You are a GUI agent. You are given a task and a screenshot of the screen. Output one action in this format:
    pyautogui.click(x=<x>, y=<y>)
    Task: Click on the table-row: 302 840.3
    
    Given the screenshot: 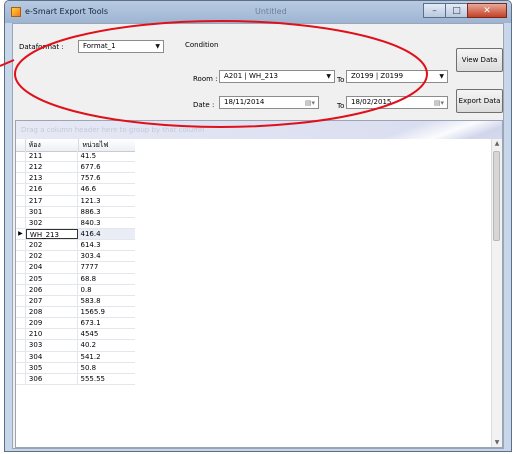 What is the action you would take?
    pyautogui.click(x=76, y=223)
    